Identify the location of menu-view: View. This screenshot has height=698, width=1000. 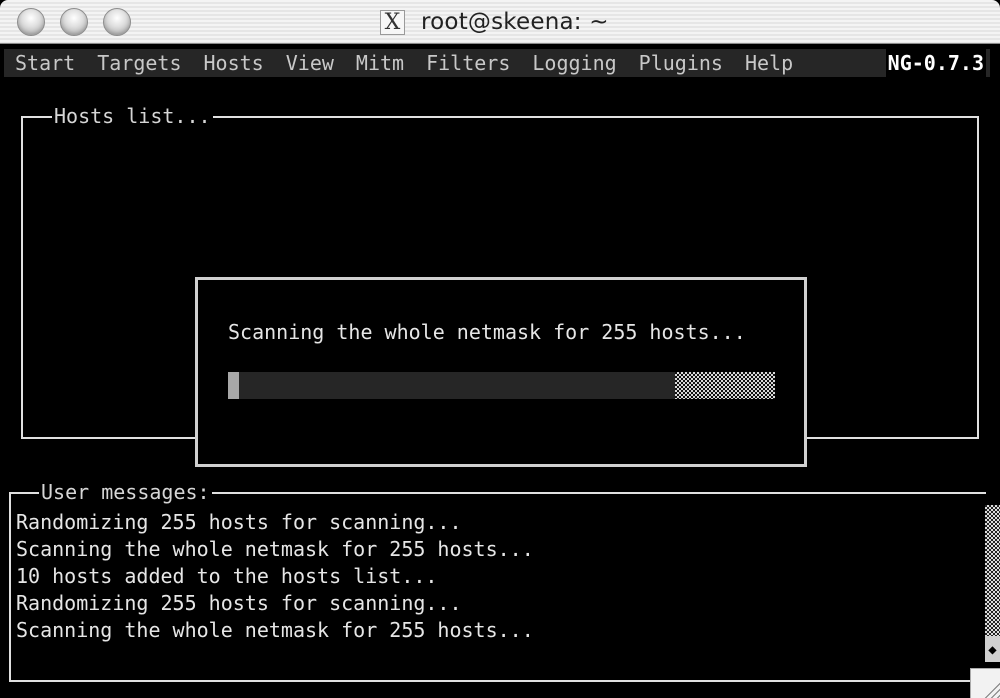
(310, 63).